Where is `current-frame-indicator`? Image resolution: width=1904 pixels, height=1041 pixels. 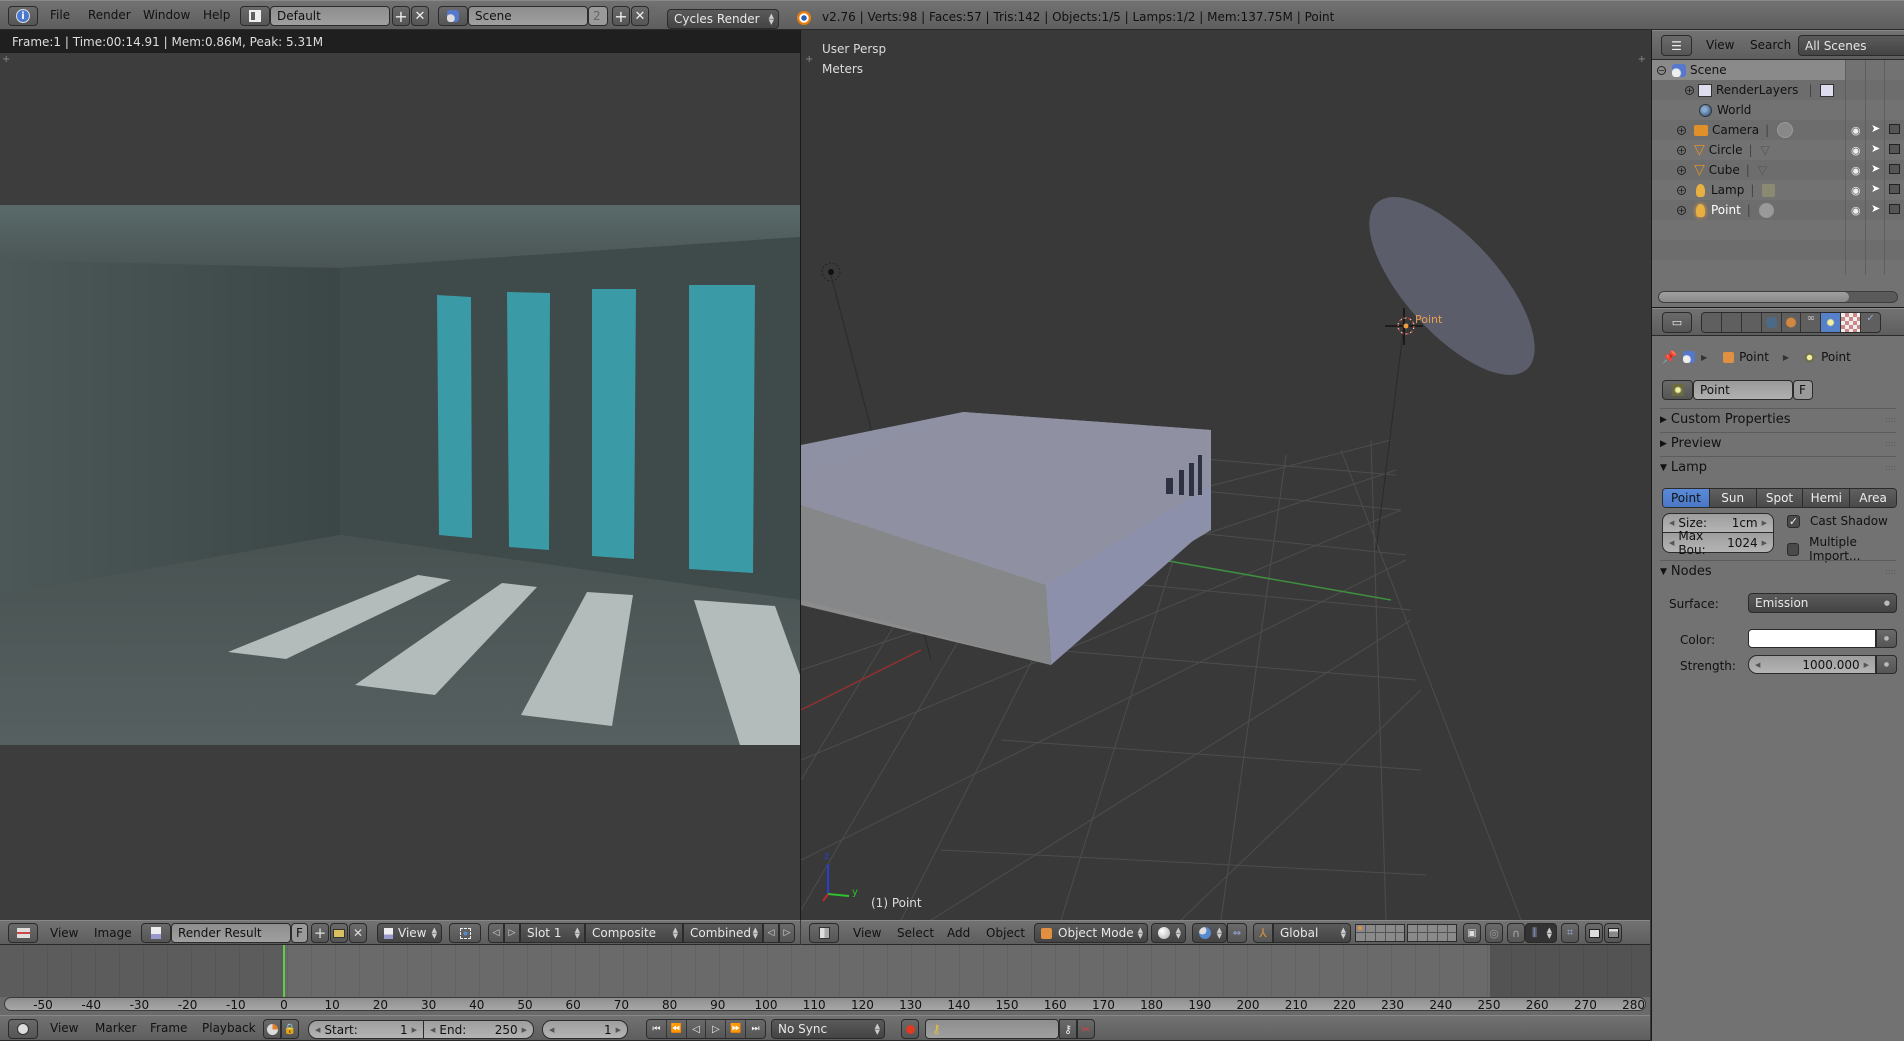 current-frame-indicator is located at coordinates (284, 971).